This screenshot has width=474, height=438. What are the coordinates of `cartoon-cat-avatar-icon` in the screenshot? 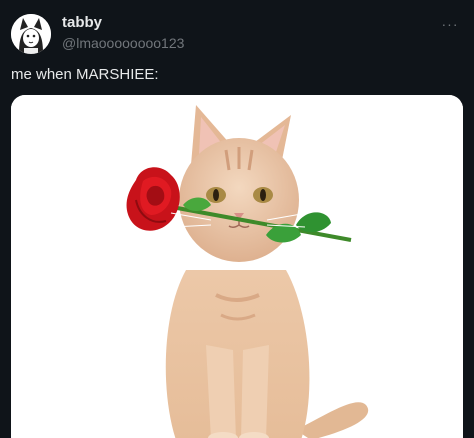 It's located at (31, 34).